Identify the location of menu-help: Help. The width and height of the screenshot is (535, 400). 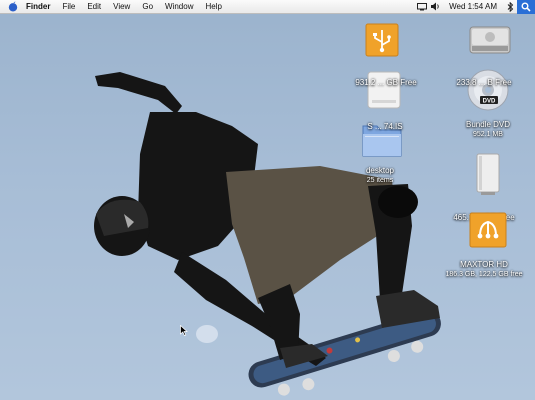
(213, 7).